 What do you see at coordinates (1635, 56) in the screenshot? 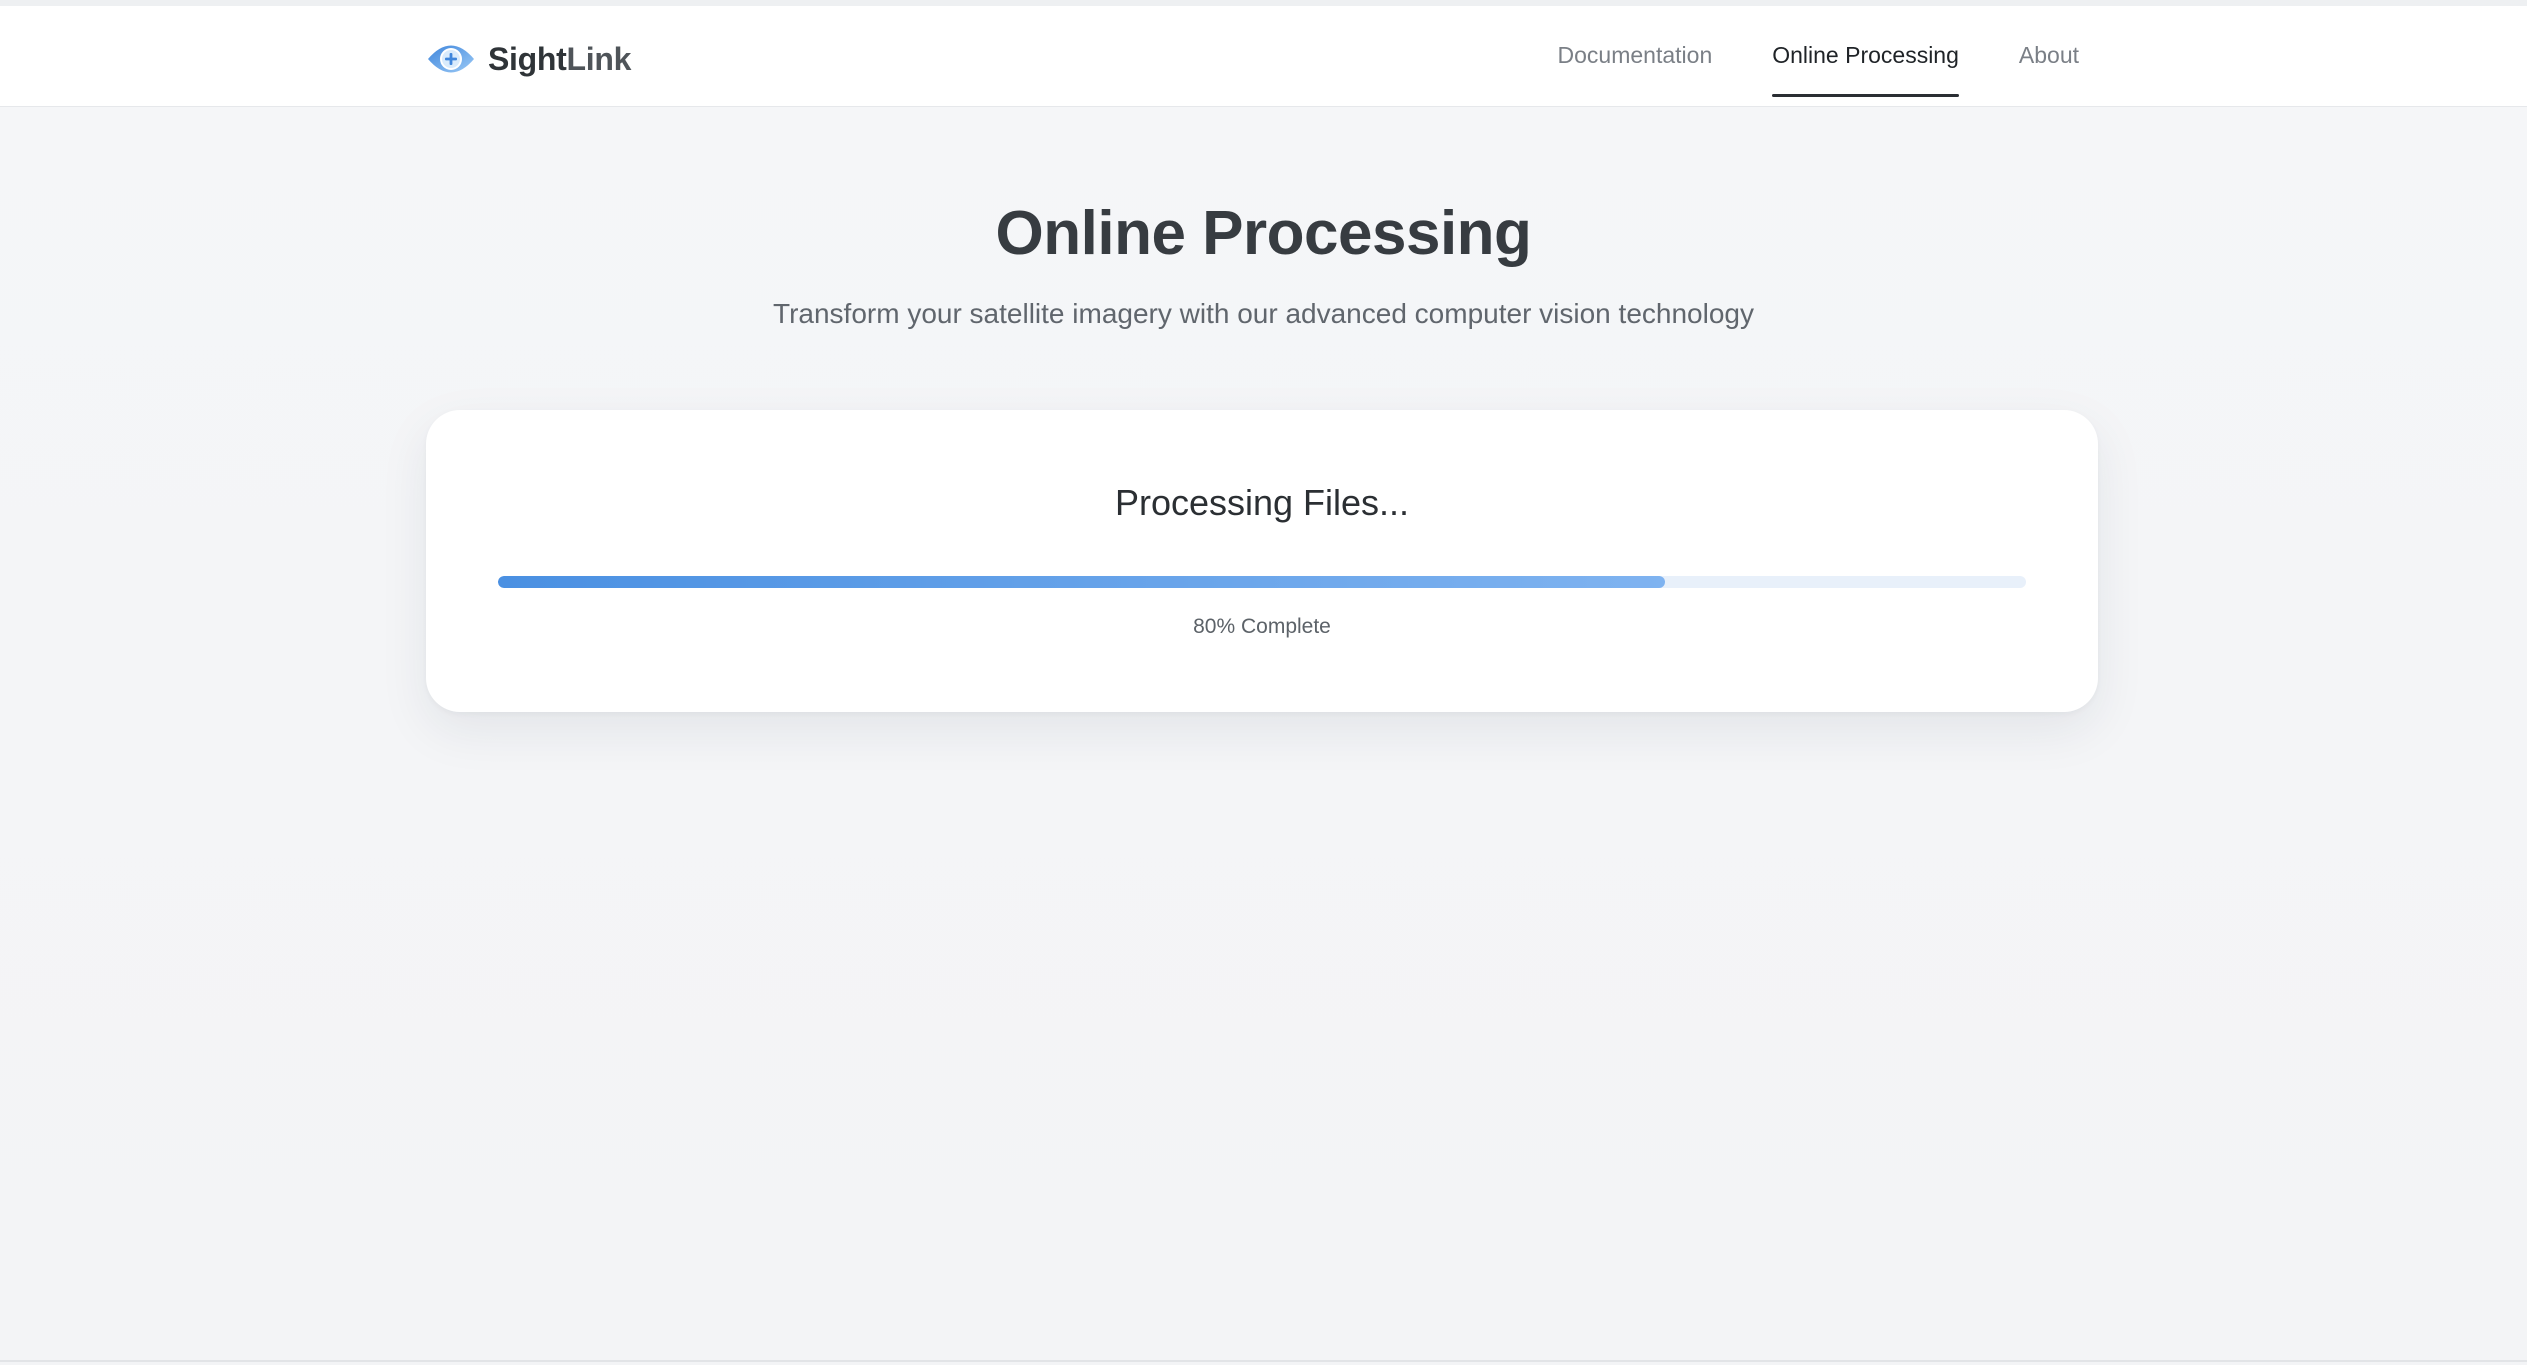
I see `nav-documentation: Documentation` at bounding box center [1635, 56].